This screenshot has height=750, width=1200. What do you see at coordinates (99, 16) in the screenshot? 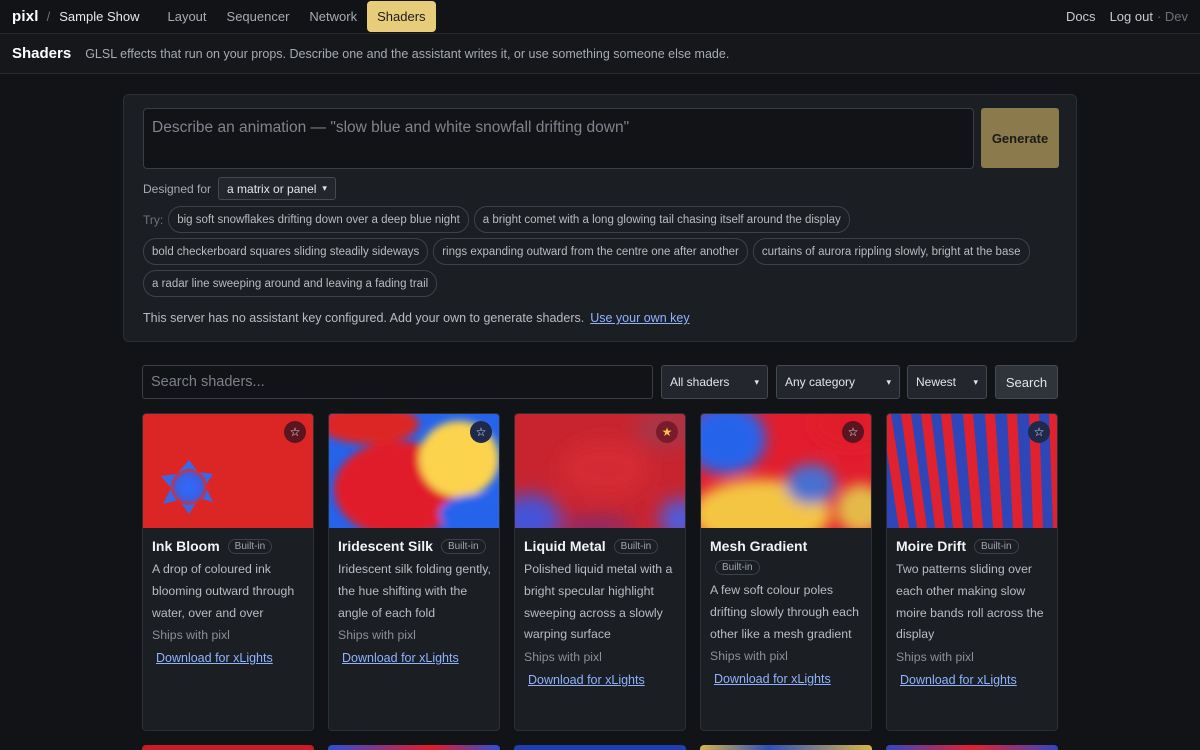
I see `show-name-link: Sample Show` at bounding box center [99, 16].